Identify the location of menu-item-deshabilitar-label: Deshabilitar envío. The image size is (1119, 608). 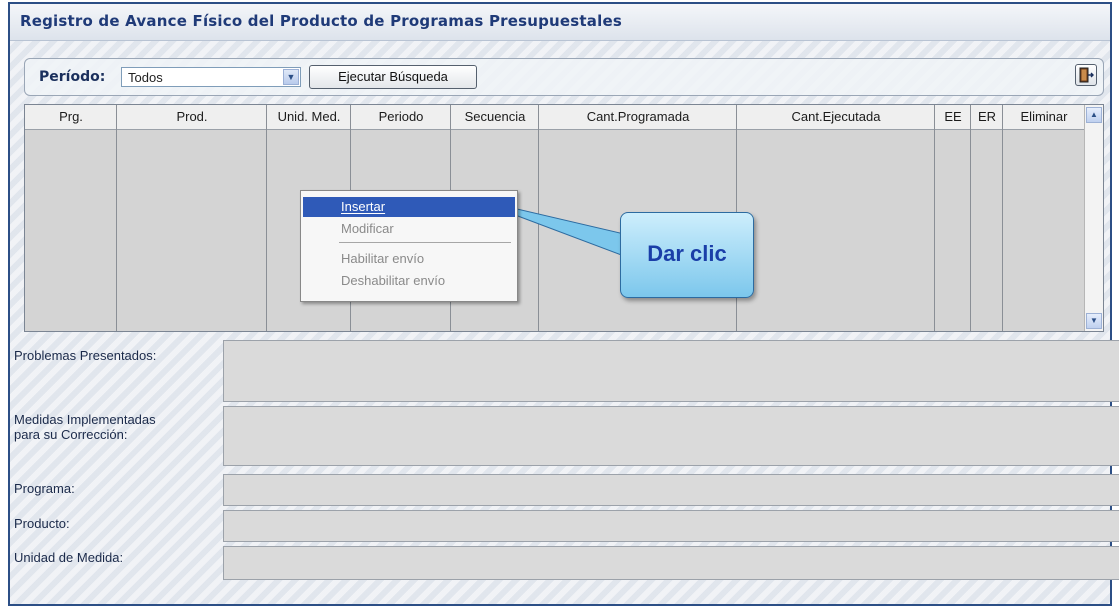
(393, 280).